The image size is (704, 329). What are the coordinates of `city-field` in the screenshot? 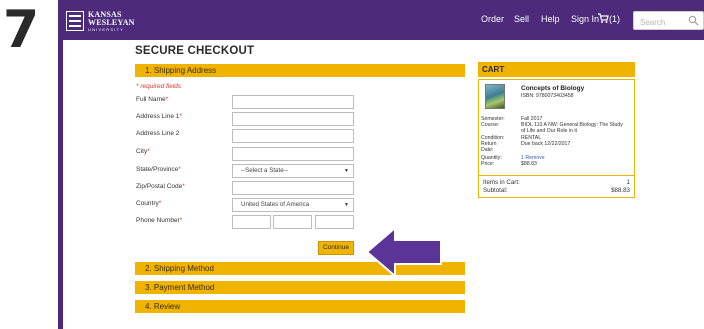 It's located at (293, 156).